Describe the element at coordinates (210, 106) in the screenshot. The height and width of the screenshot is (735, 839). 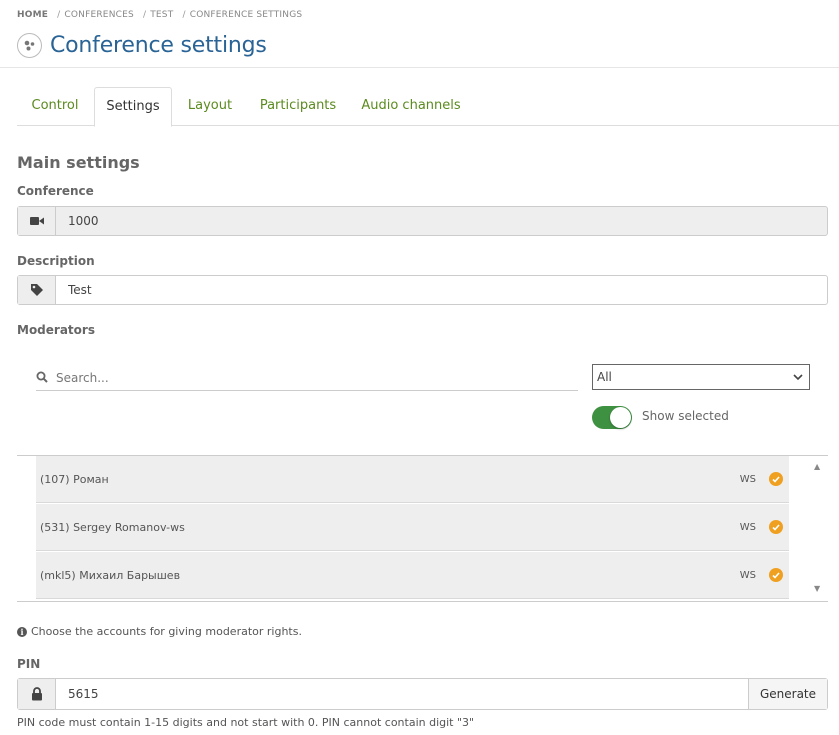
I see `tab-layout: Layout` at that location.